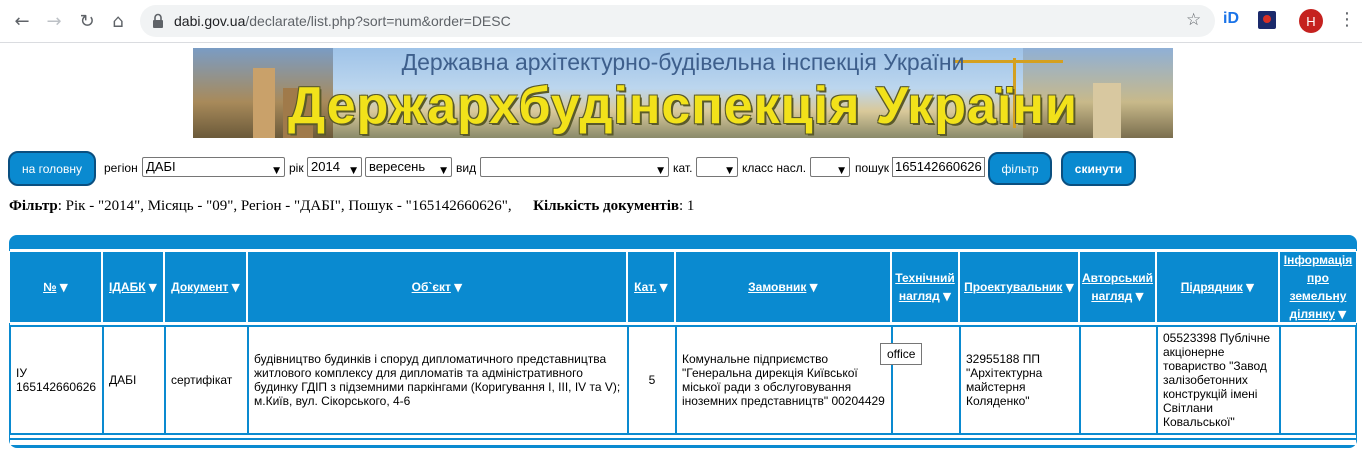 The width and height of the screenshot is (1362, 467). What do you see at coordinates (683, 439) in the screenshot?
I see `table-bottom-border` at bounding box center [683, 439].